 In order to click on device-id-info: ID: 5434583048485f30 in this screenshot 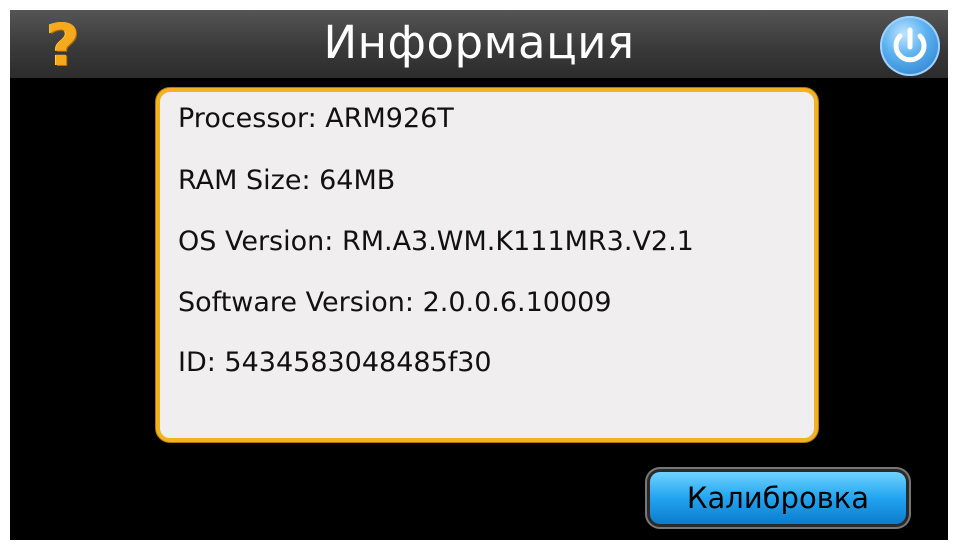, I will do `click(335, 362)`.